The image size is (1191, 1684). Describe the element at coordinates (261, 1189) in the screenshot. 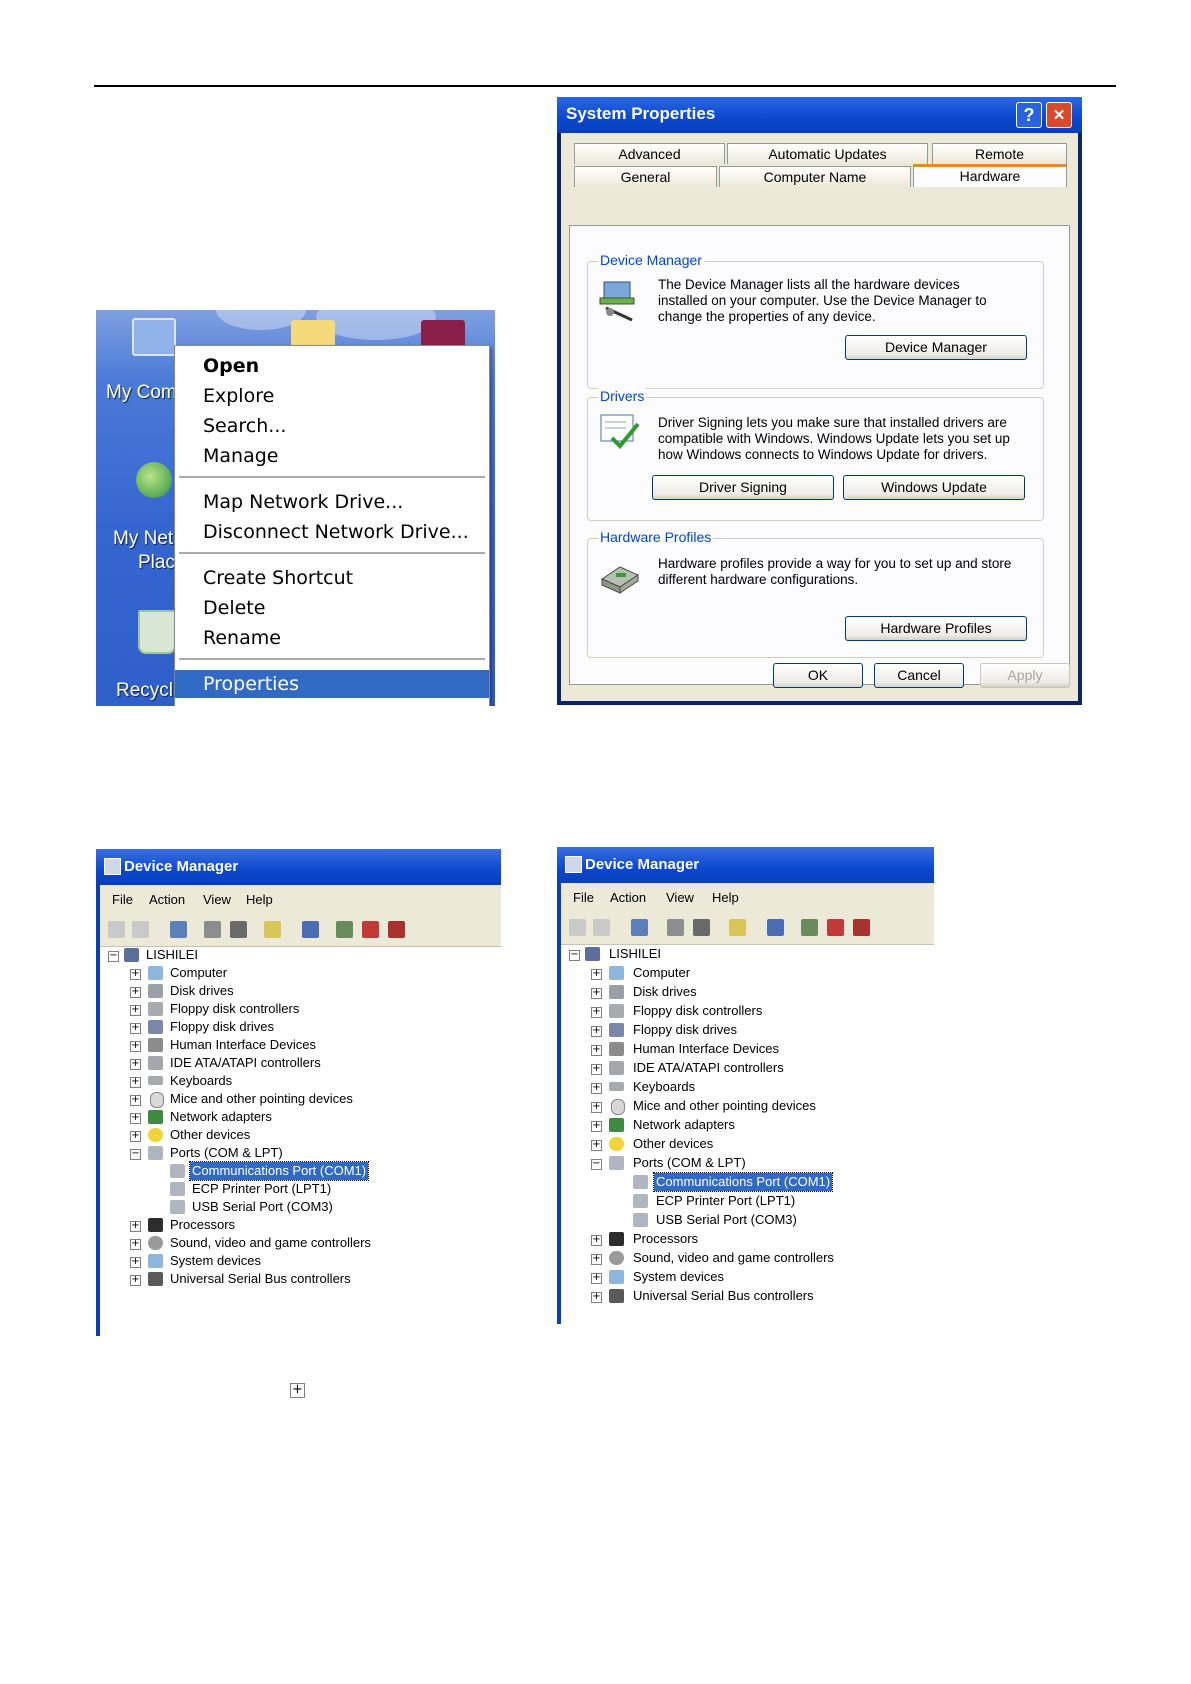

I see `tree-item-lpt1: ECP Printer Port (LPT1)` at that location.